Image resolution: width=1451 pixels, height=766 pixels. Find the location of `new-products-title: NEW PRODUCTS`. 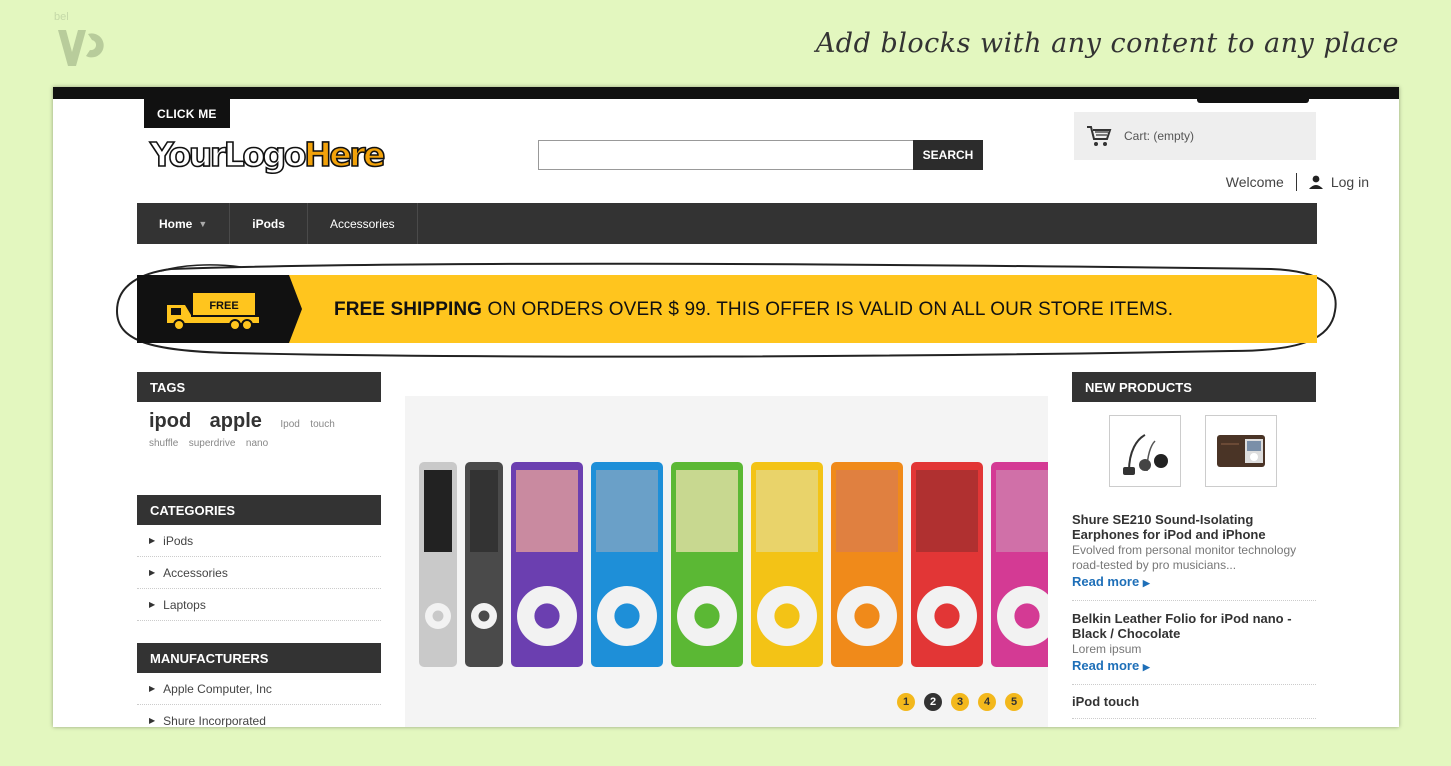

new-products-title: NEW PRODUCTS is located at coordinates (1194, 387).